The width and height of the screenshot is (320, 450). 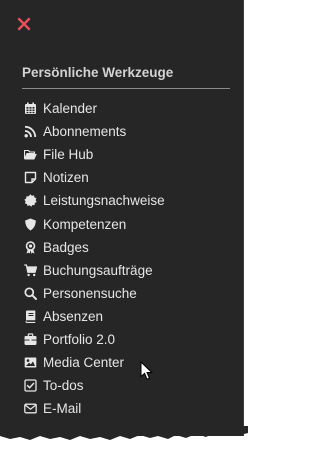 What do you see at coordinates (30, 316) in the screenshot?
I see `book-icon` at bounding box center [30, 316].